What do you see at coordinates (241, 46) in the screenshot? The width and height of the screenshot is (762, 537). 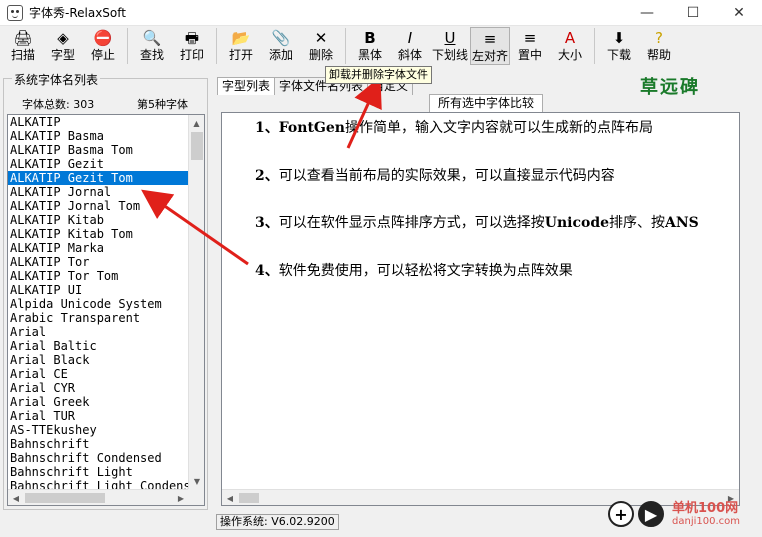 I see `open-button: 📂 打开` at bounding box center [241, 46].